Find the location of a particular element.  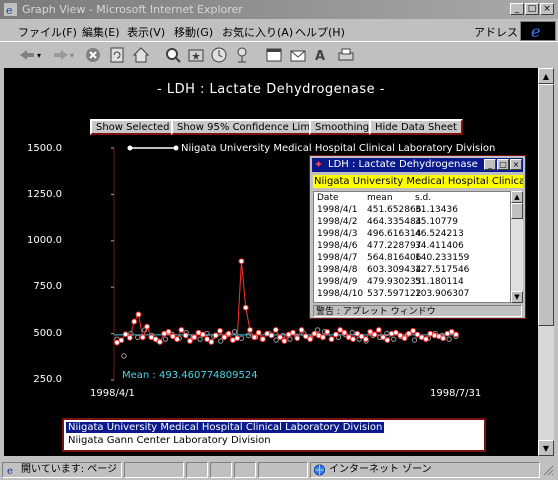

maximize-button: □ is located at coordinates (532, 9).